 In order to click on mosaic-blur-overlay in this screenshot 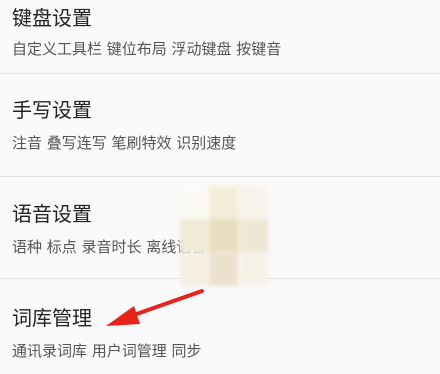, I will do `click(224, 236)`.